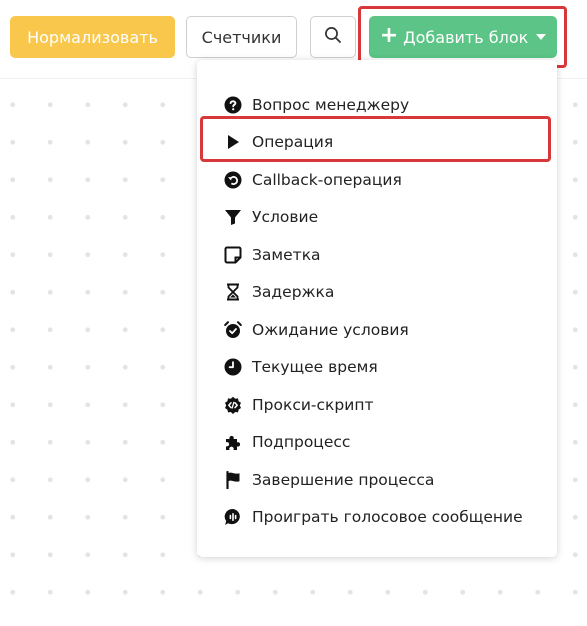 The width and height of the screenshot is (587, 626). I want to click on normalize-button: Нормализовать, so click(92, 37).